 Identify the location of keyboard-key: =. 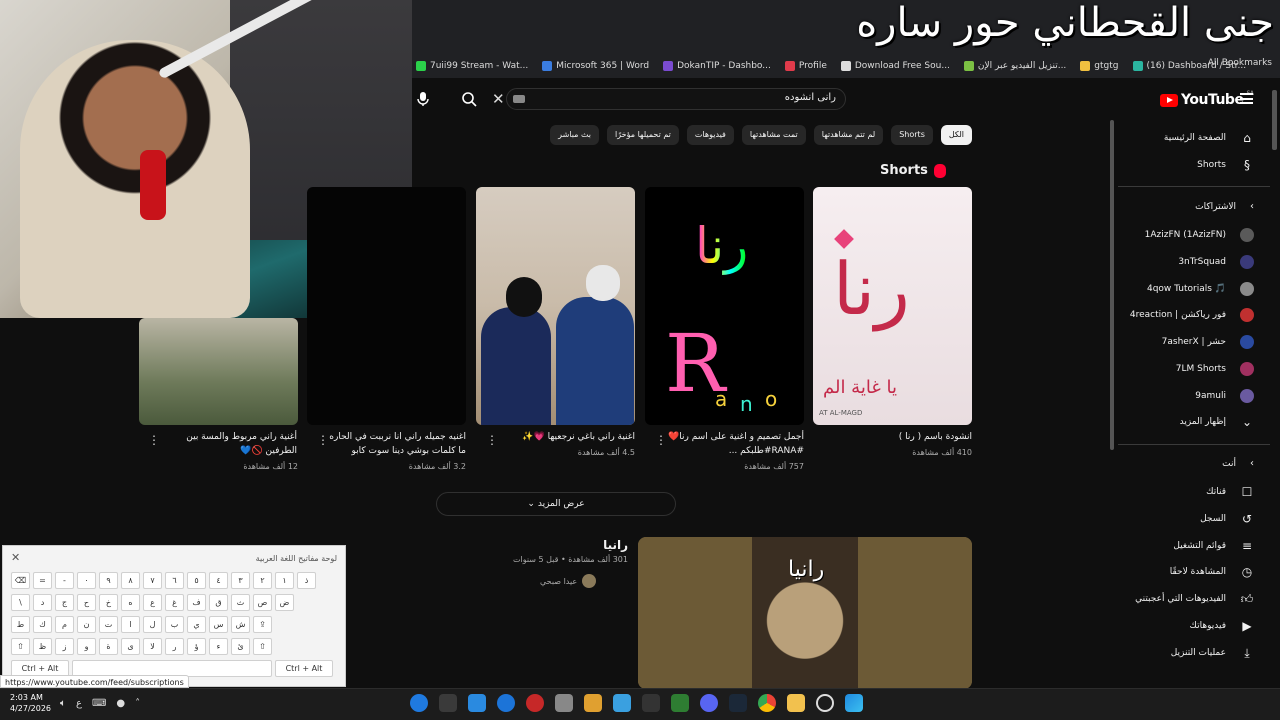
(42, 580).